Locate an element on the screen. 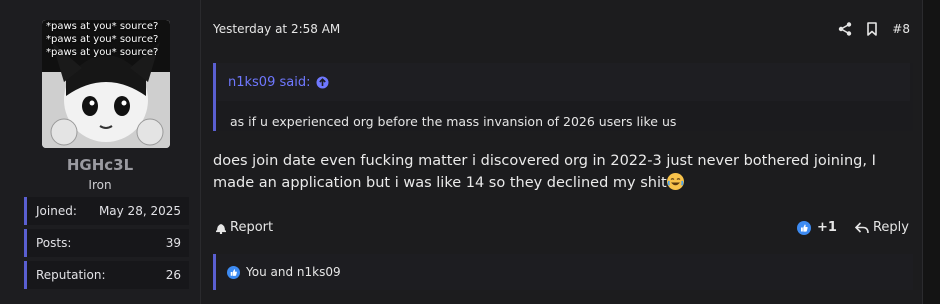  post-number-link: #8 is located at coordinates (901, 29).